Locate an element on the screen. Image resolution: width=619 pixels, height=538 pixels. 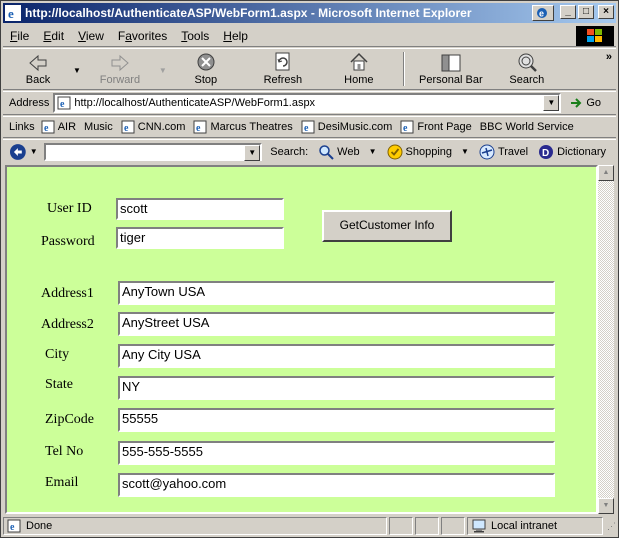
refresh-button: Refresh is located at coordinates (283, 69).